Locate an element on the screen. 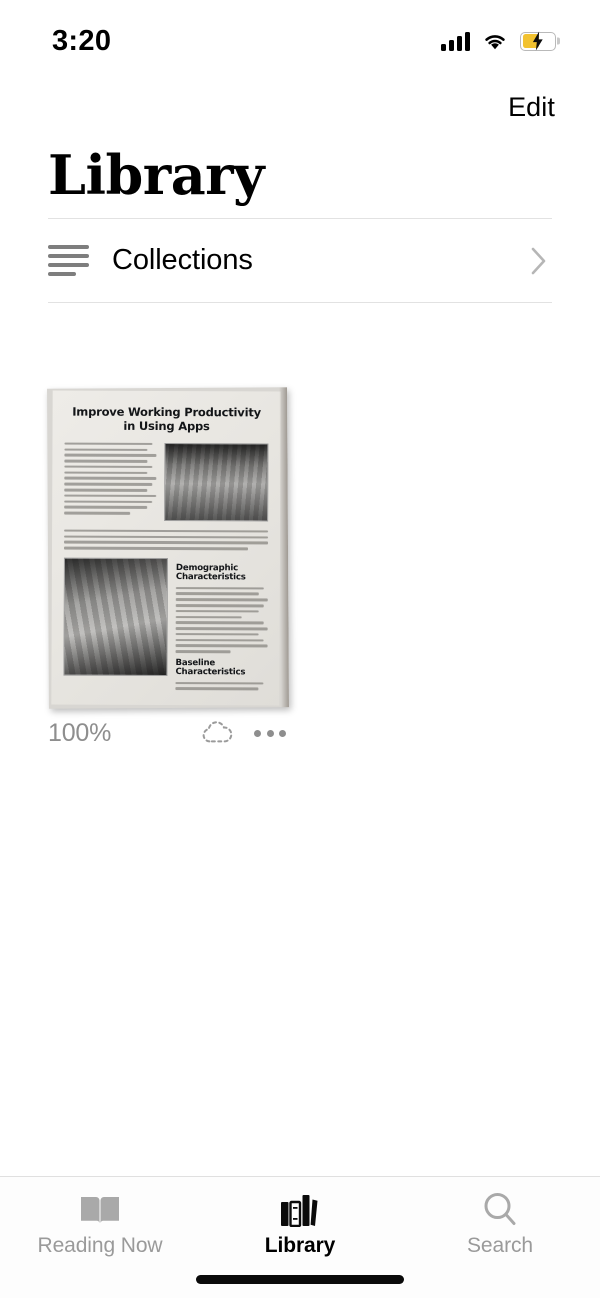 This screenshot has height=1298, width=600. chevron-right-icon is located at coordinates (538, 260).